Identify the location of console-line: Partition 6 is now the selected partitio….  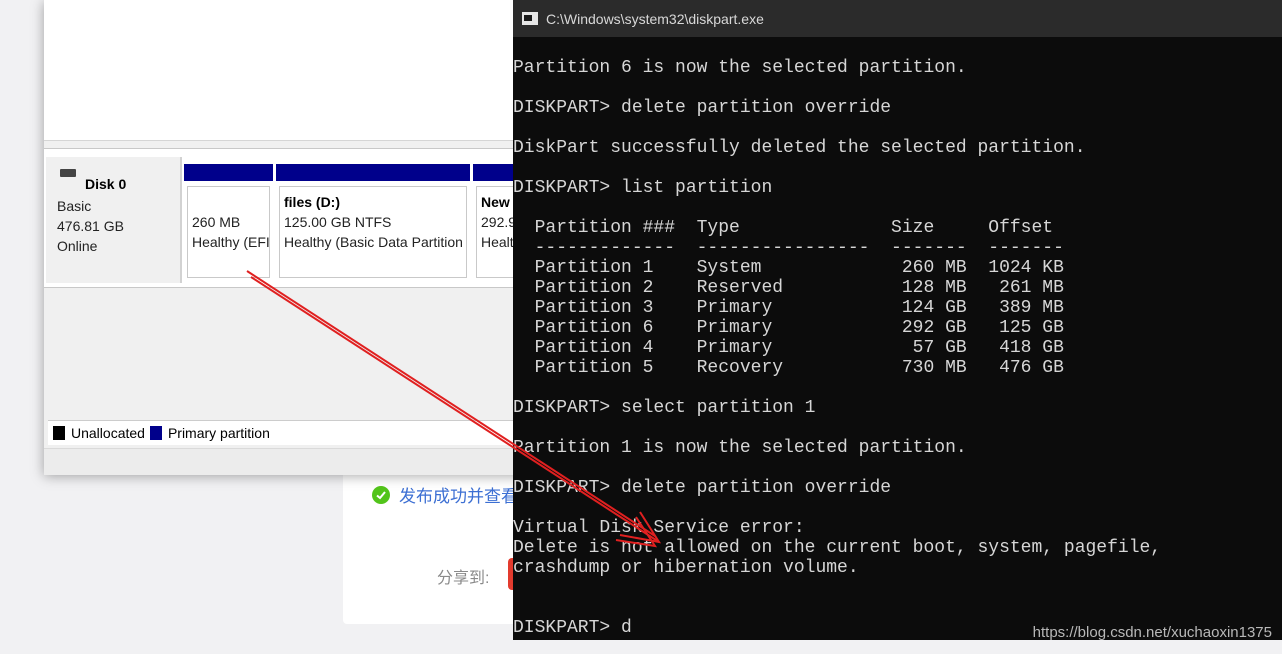
(740, 68).